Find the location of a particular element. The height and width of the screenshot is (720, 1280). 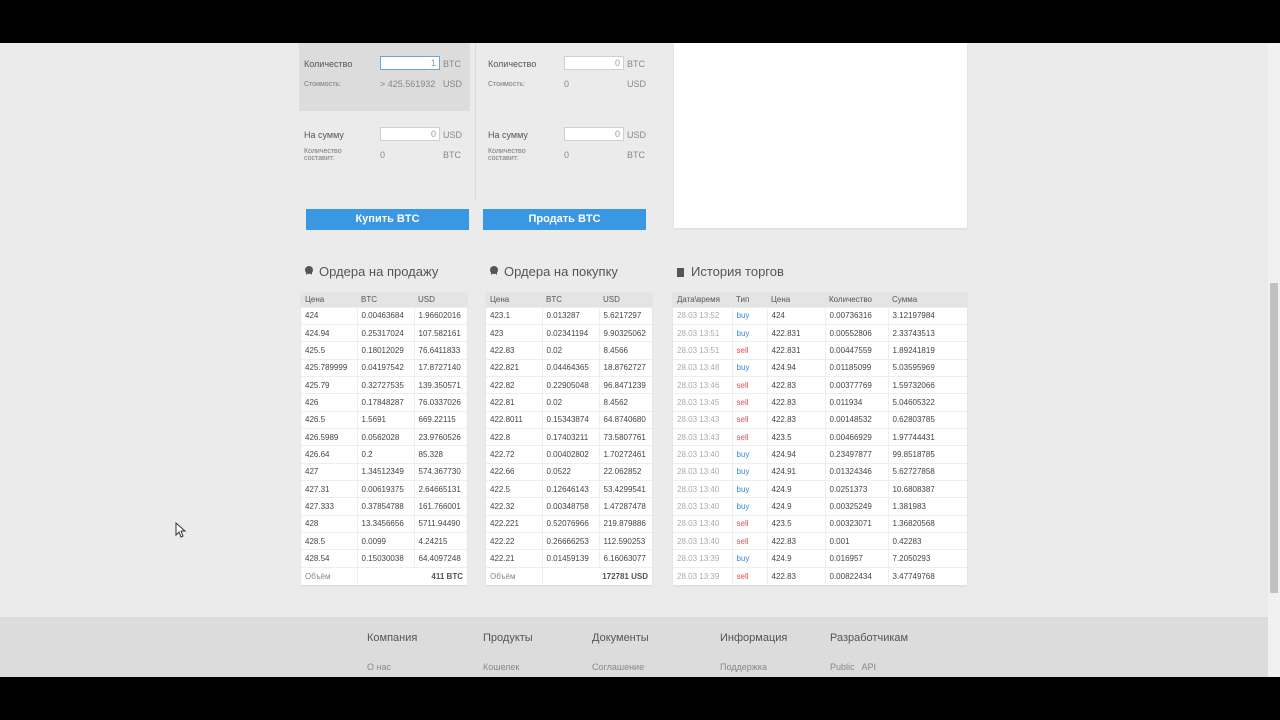

table-cell: 219.879886 is located at coordinates (625, 523).